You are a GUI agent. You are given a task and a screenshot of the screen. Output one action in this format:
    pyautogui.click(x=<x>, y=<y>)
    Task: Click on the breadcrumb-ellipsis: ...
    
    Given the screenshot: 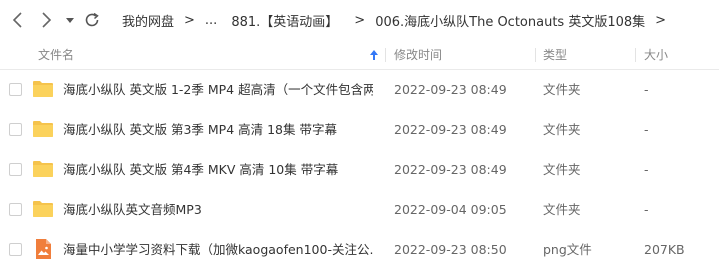 What is the action you would take?
    pyautogui.click(x=211, y=20)
    